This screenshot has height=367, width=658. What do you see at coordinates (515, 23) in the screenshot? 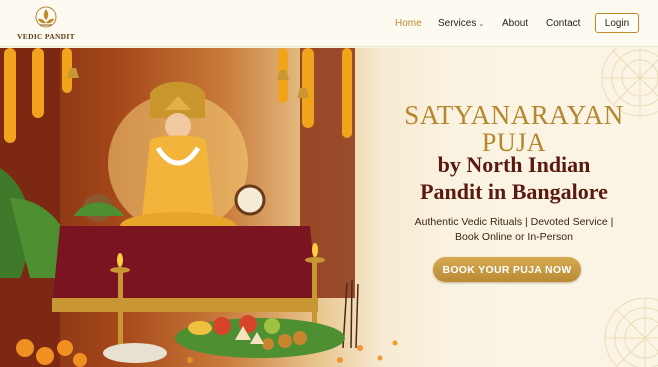
I see `nav-about-link: About` at bounding box center [515, 23].